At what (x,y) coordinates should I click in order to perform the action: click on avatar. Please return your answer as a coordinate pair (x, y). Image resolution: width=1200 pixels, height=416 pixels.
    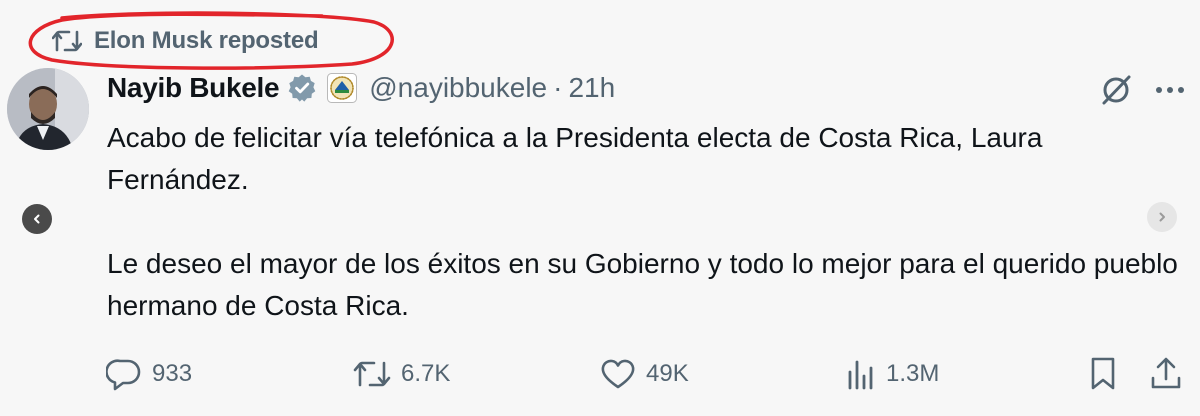
    Looking at the image, I should click on (48, 109).